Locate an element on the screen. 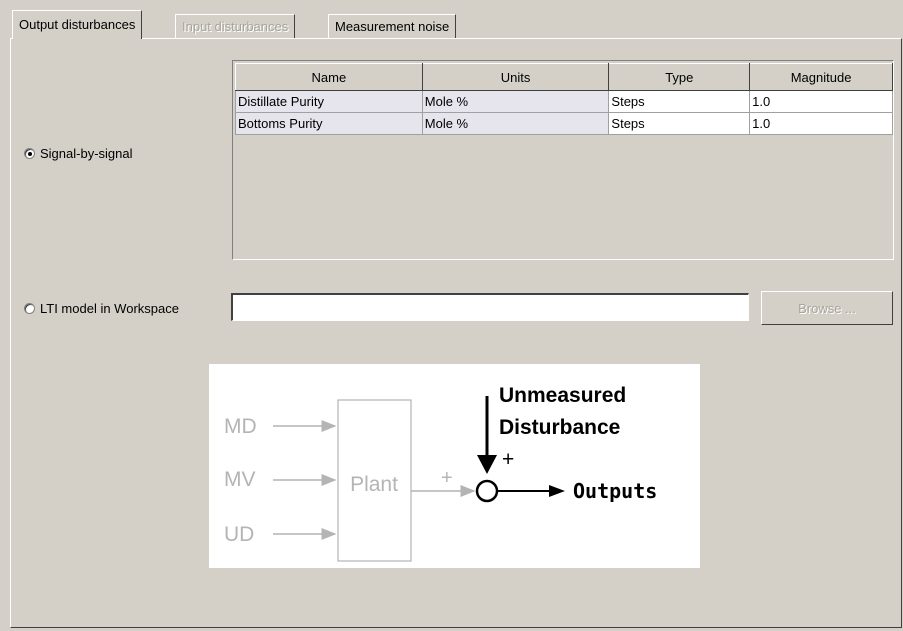 Image resolution: width=903 pixels, height=631 pixels. output-arrowhead is located at coordinates (557, 491).